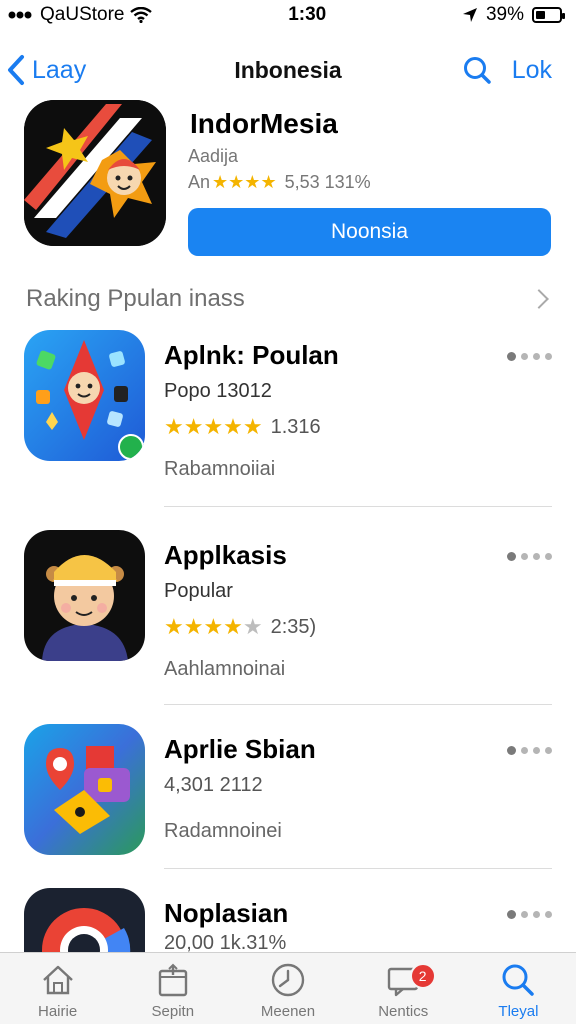  Describe the element at coordinates (288, 980) in the screenshot. I see `clock-icon` at that location.